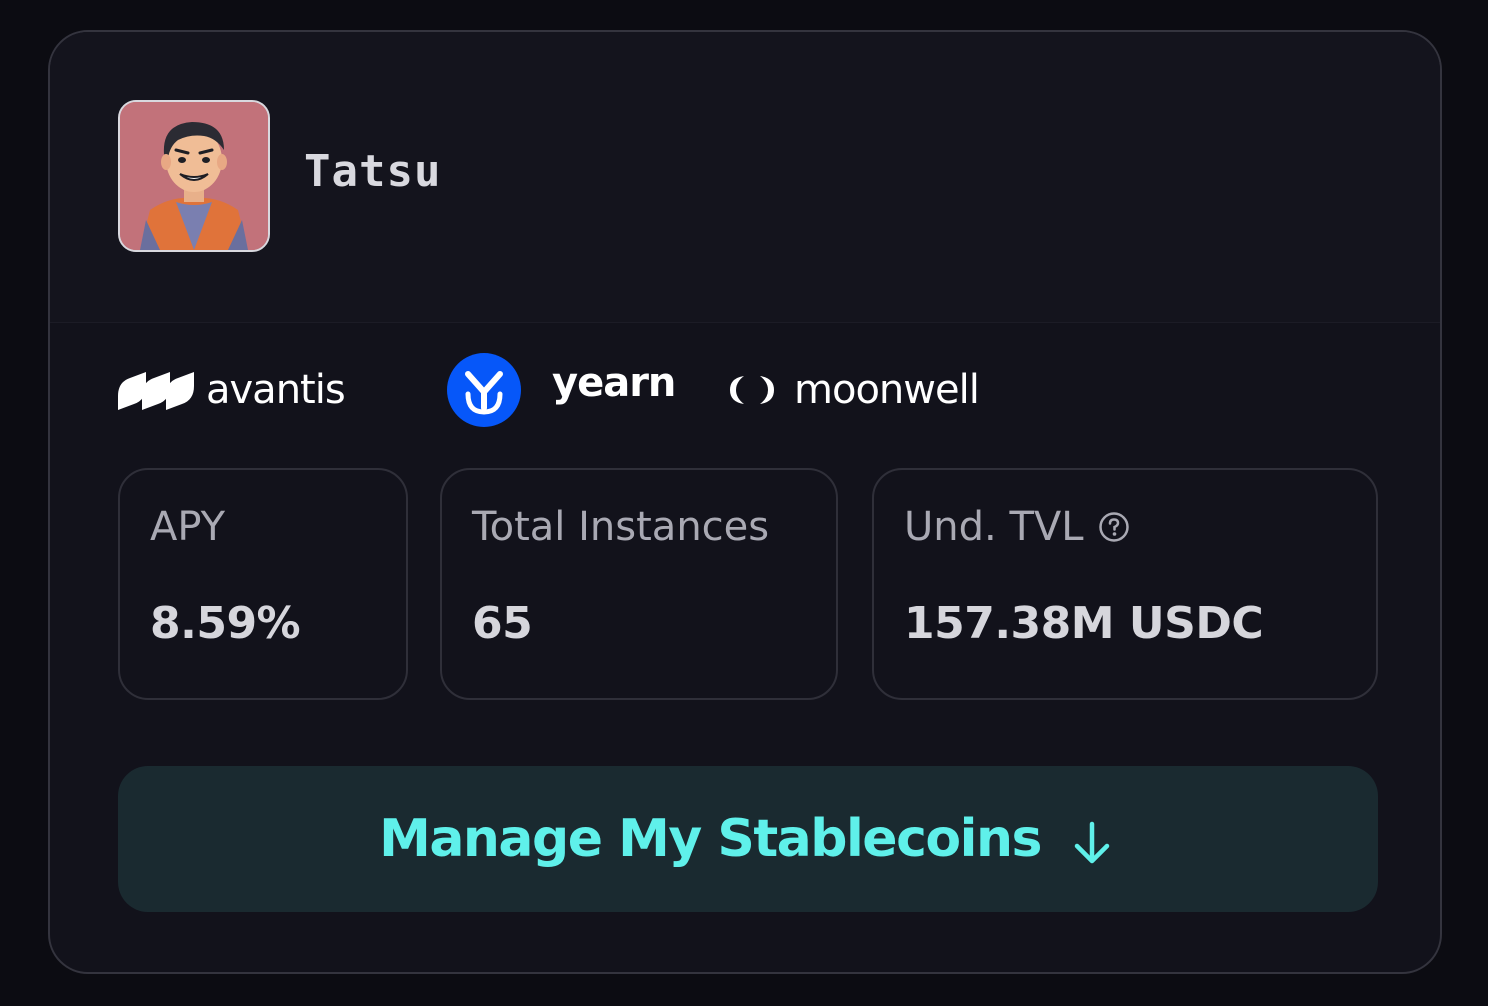 Image resolution: width=1488 pixels, height=1006 pixels. Describe the element at coordinates (710, 839) in the screenshot. I see `manage-button-label: Manage My Stablecoins` at that location.